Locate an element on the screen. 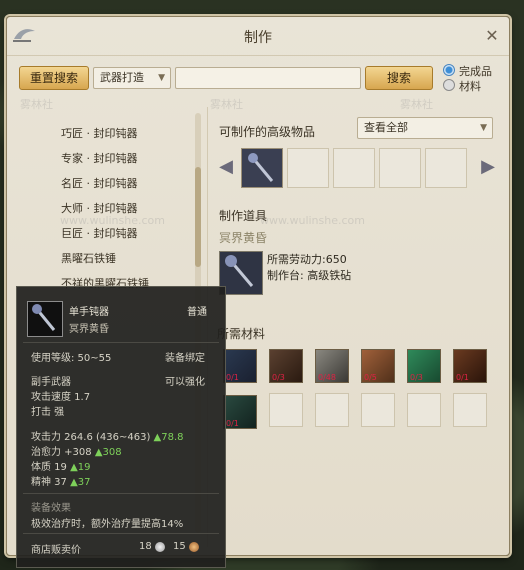 Image resolution: width=524 pixels, height=570 pixels. tooltip-strike: 打击 强 is located at coordinates (48, 412).